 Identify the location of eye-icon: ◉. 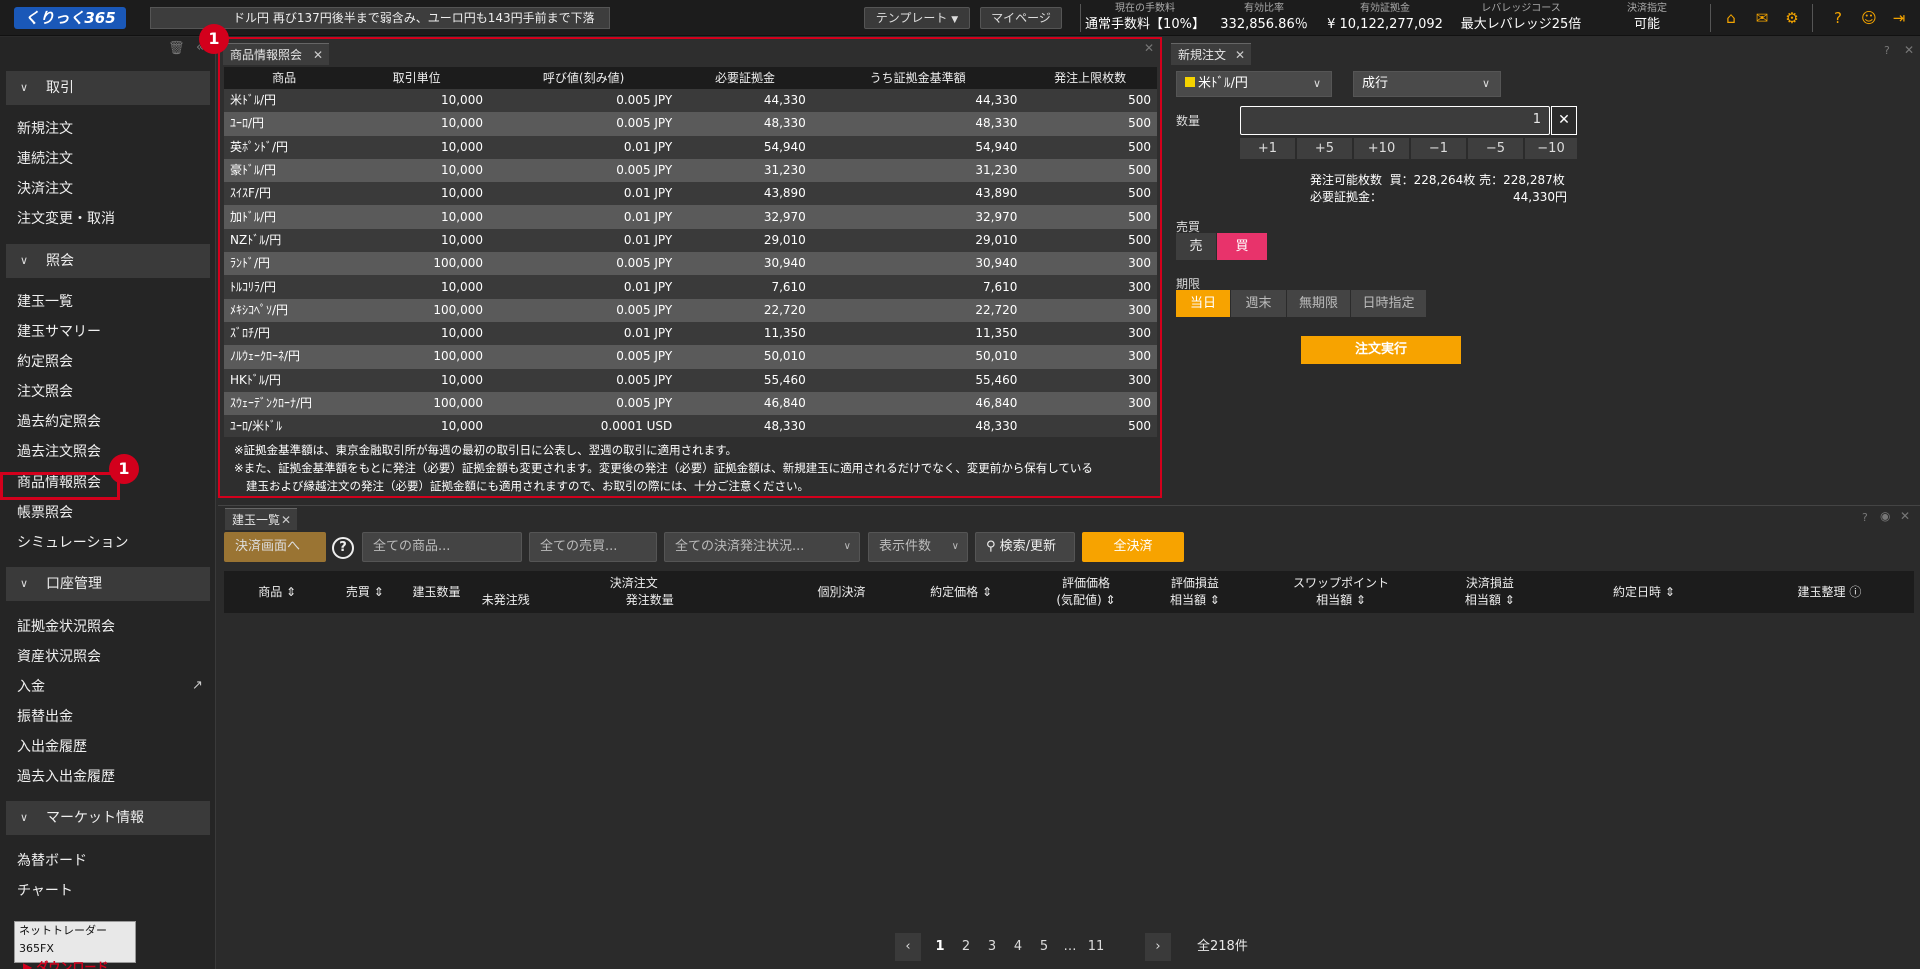
(1885, 516).